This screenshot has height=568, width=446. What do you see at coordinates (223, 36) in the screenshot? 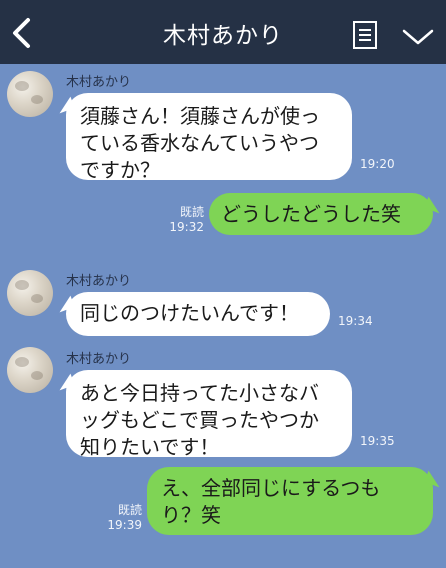
I see `chat-title: 木村あかり` at bounding box center [223, 36].